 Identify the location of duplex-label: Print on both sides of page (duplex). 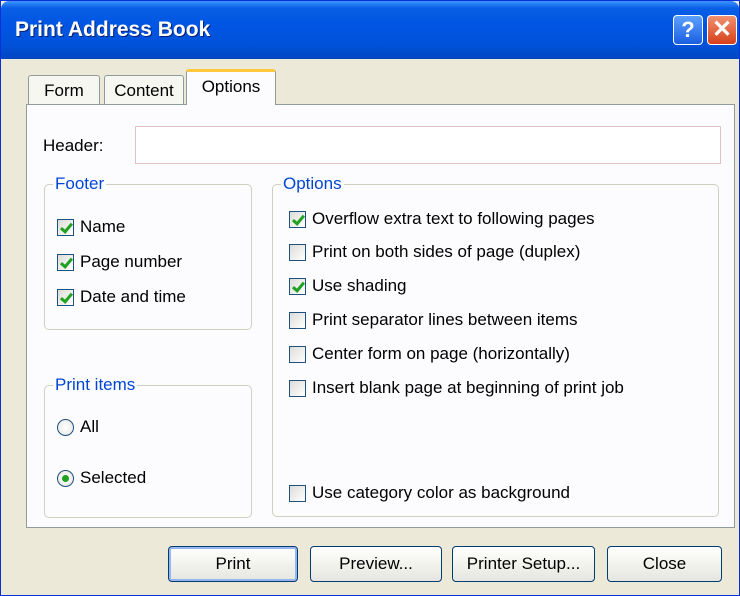
(446, 251).